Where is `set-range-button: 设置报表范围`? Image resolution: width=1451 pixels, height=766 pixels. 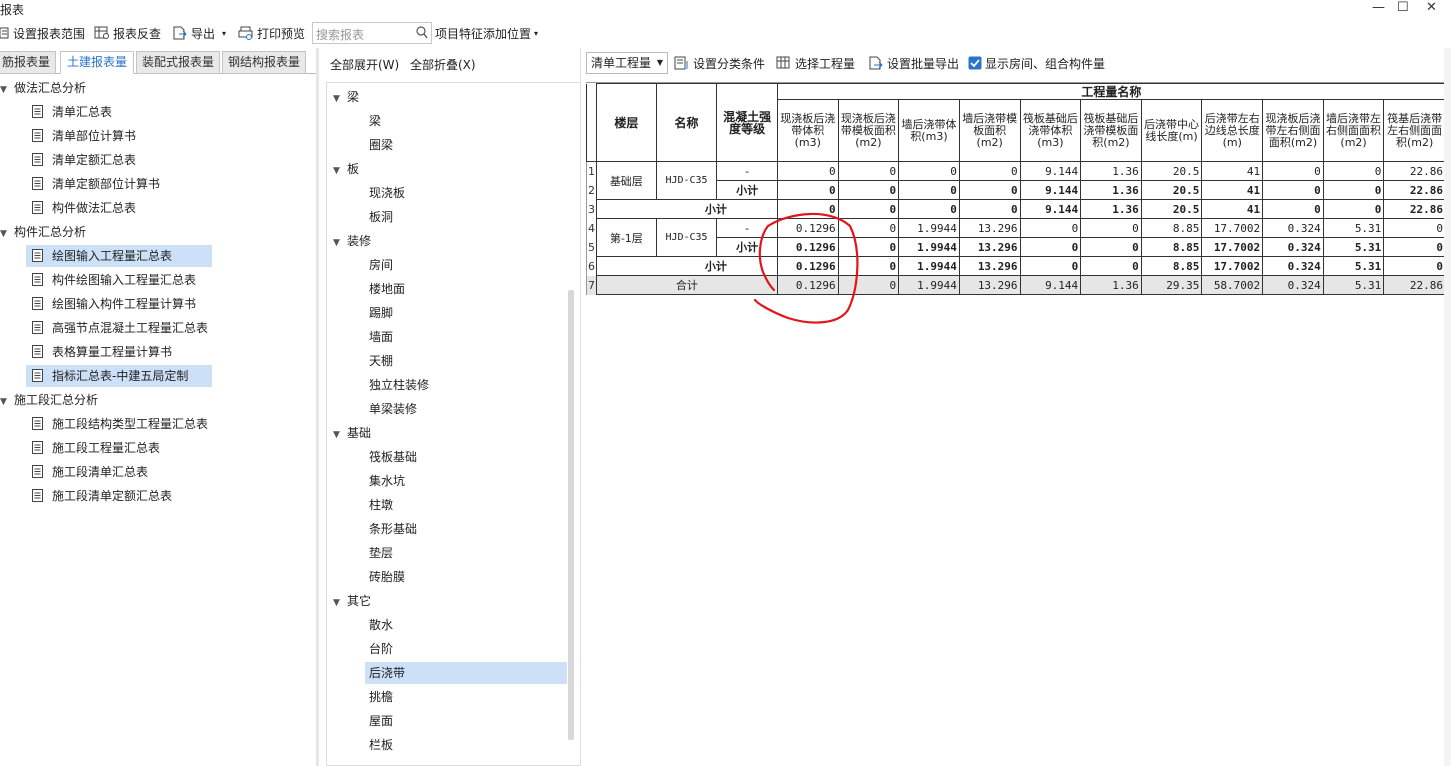
set-range-button: 设置报表范围 is located at coordinates (42, 33).